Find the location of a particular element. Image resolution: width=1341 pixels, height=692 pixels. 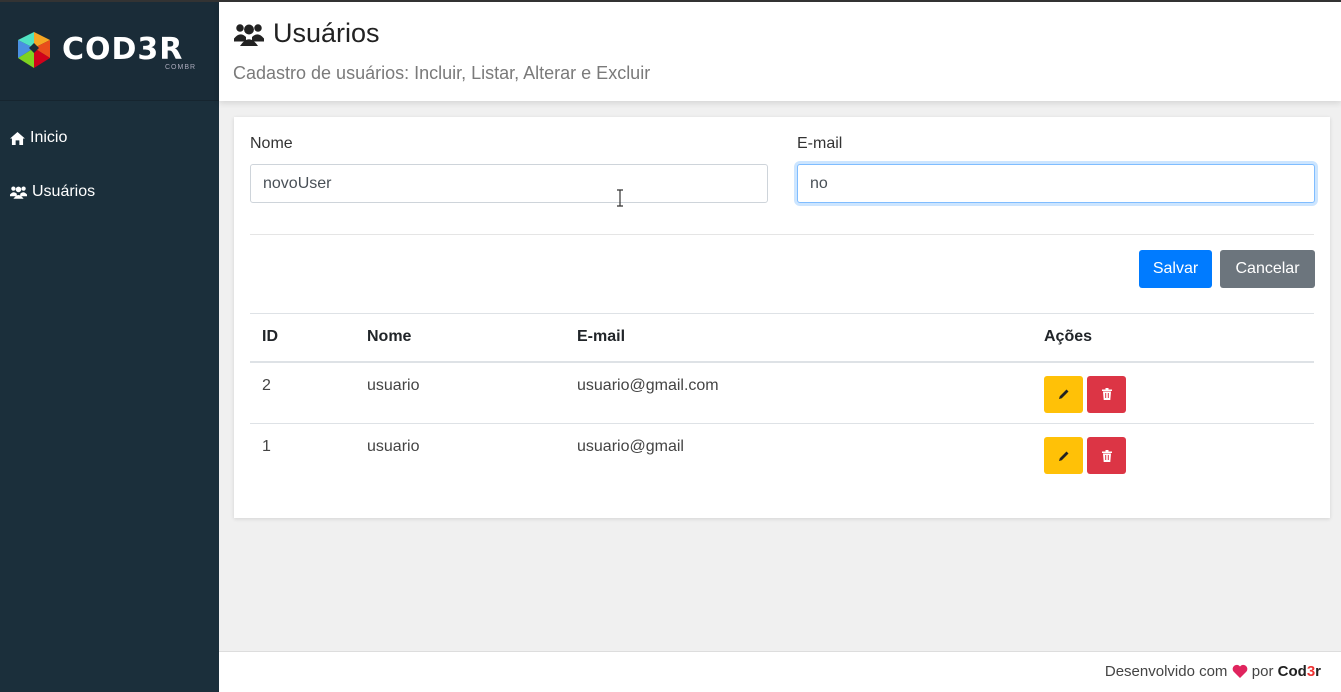

sidebar-item-usuarios: Usuários is located at coordinates (109, 192).